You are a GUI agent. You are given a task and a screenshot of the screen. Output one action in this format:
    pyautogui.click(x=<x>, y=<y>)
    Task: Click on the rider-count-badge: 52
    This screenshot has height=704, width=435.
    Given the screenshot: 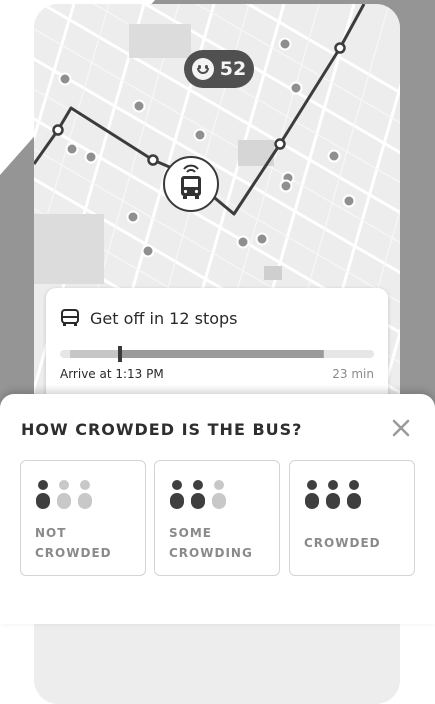 What is the action you would take?
    pyautogui.click(x=219, y=69)
    